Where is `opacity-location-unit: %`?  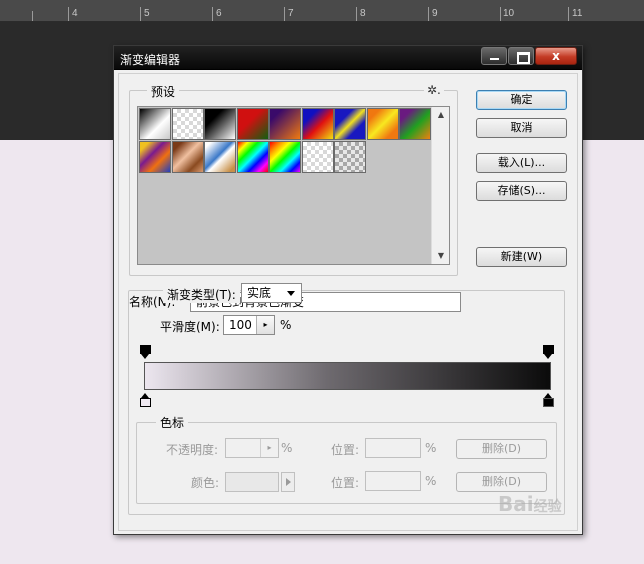
opacity-location-unit: % is located at coordinates (431, 448).